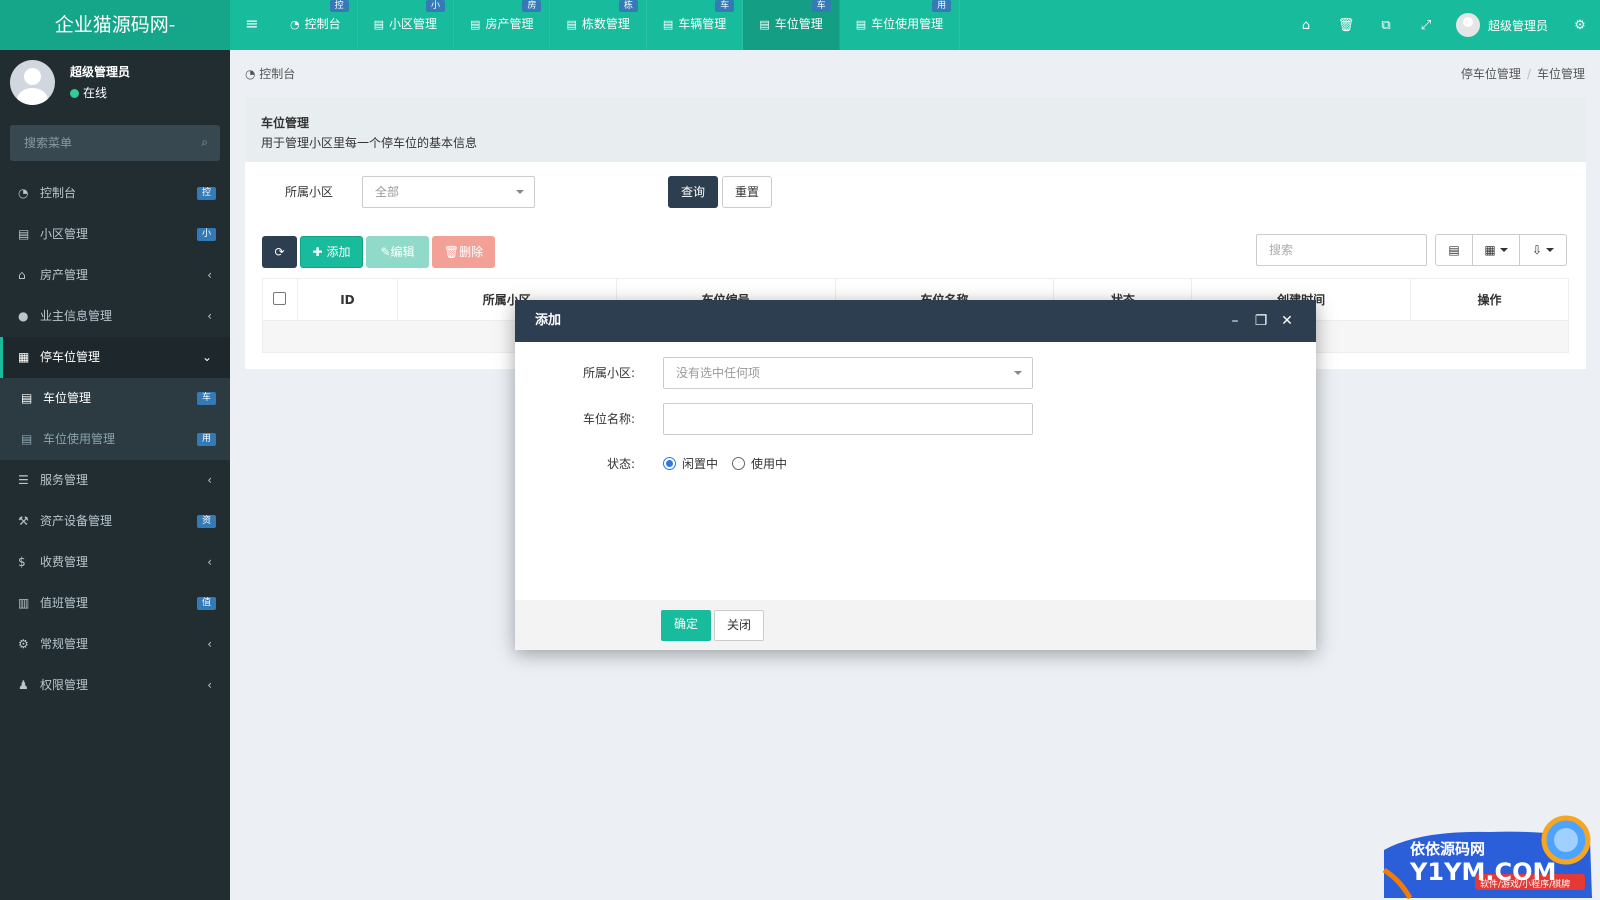 Image resolution: width=1600 pixels, height=900 pixels. I want to click on space-name-input, so click(848, 419).